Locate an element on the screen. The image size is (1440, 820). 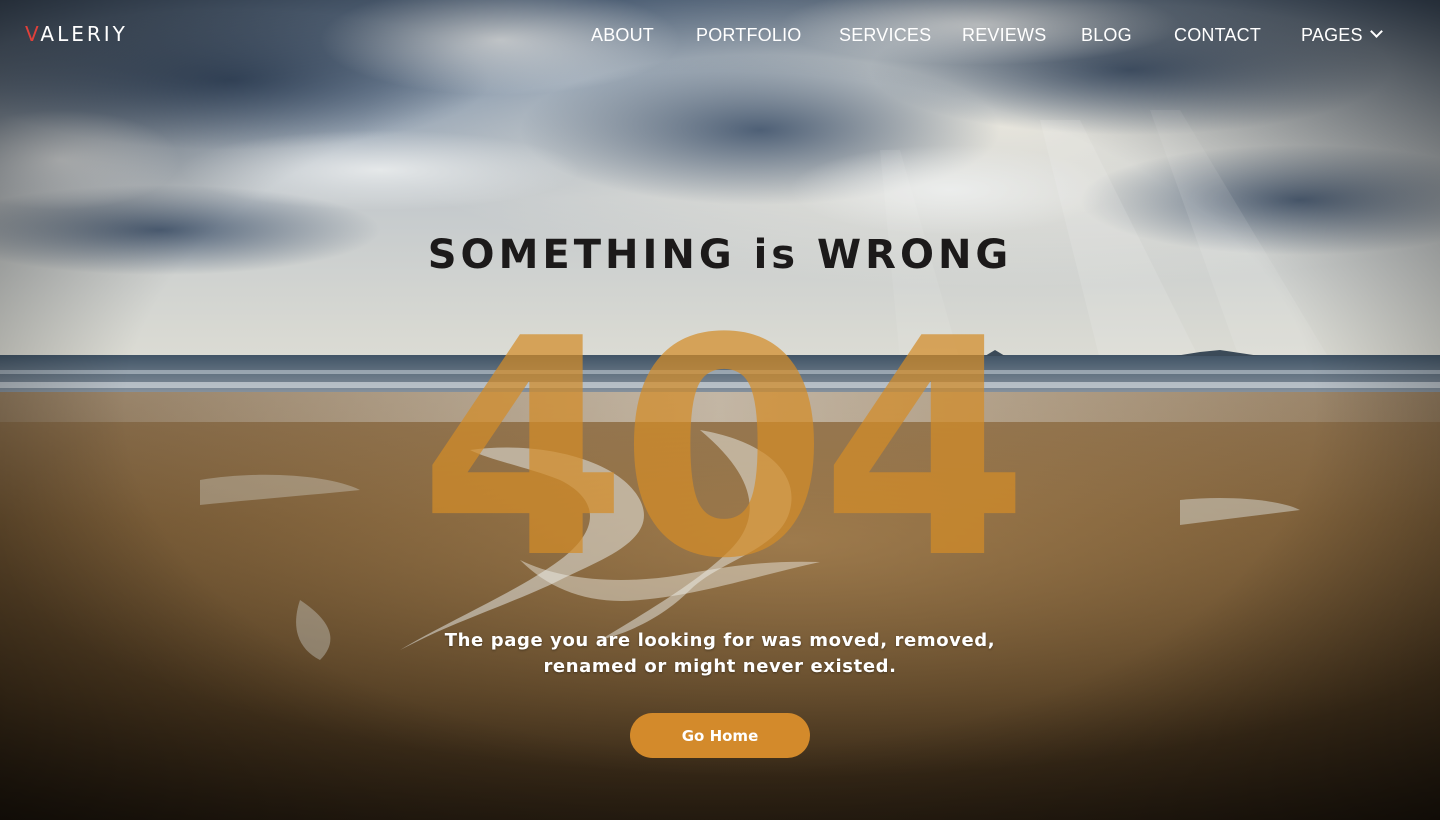
error-headline: SOMETHING is WRONG is located at coordinates (720, 255).